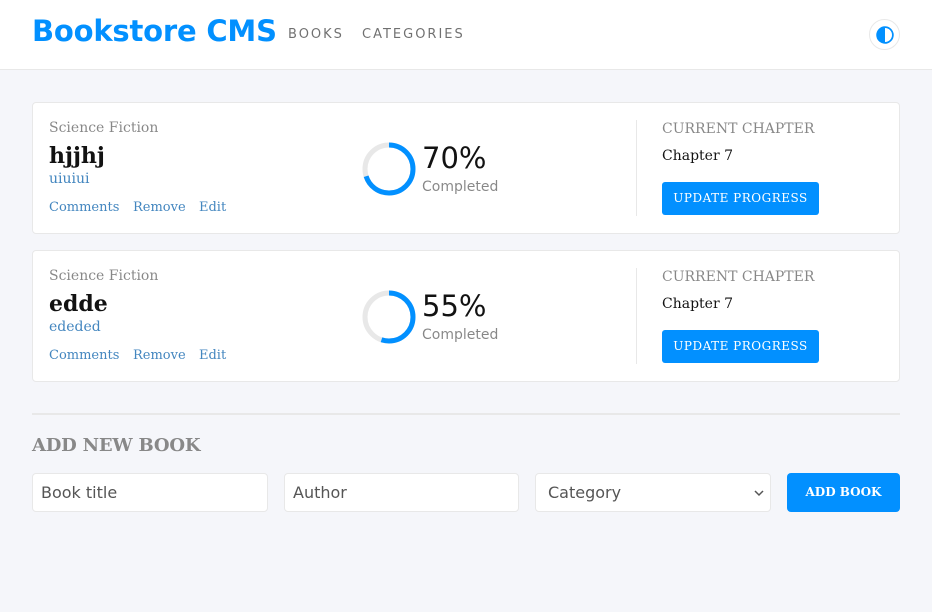 This screenshot has width=932, height=612. What do you see at coordinates (413, 34) in the screenshot?
I see `nav-link-categories: CATEGORIES` at bounding box center [413, 34].